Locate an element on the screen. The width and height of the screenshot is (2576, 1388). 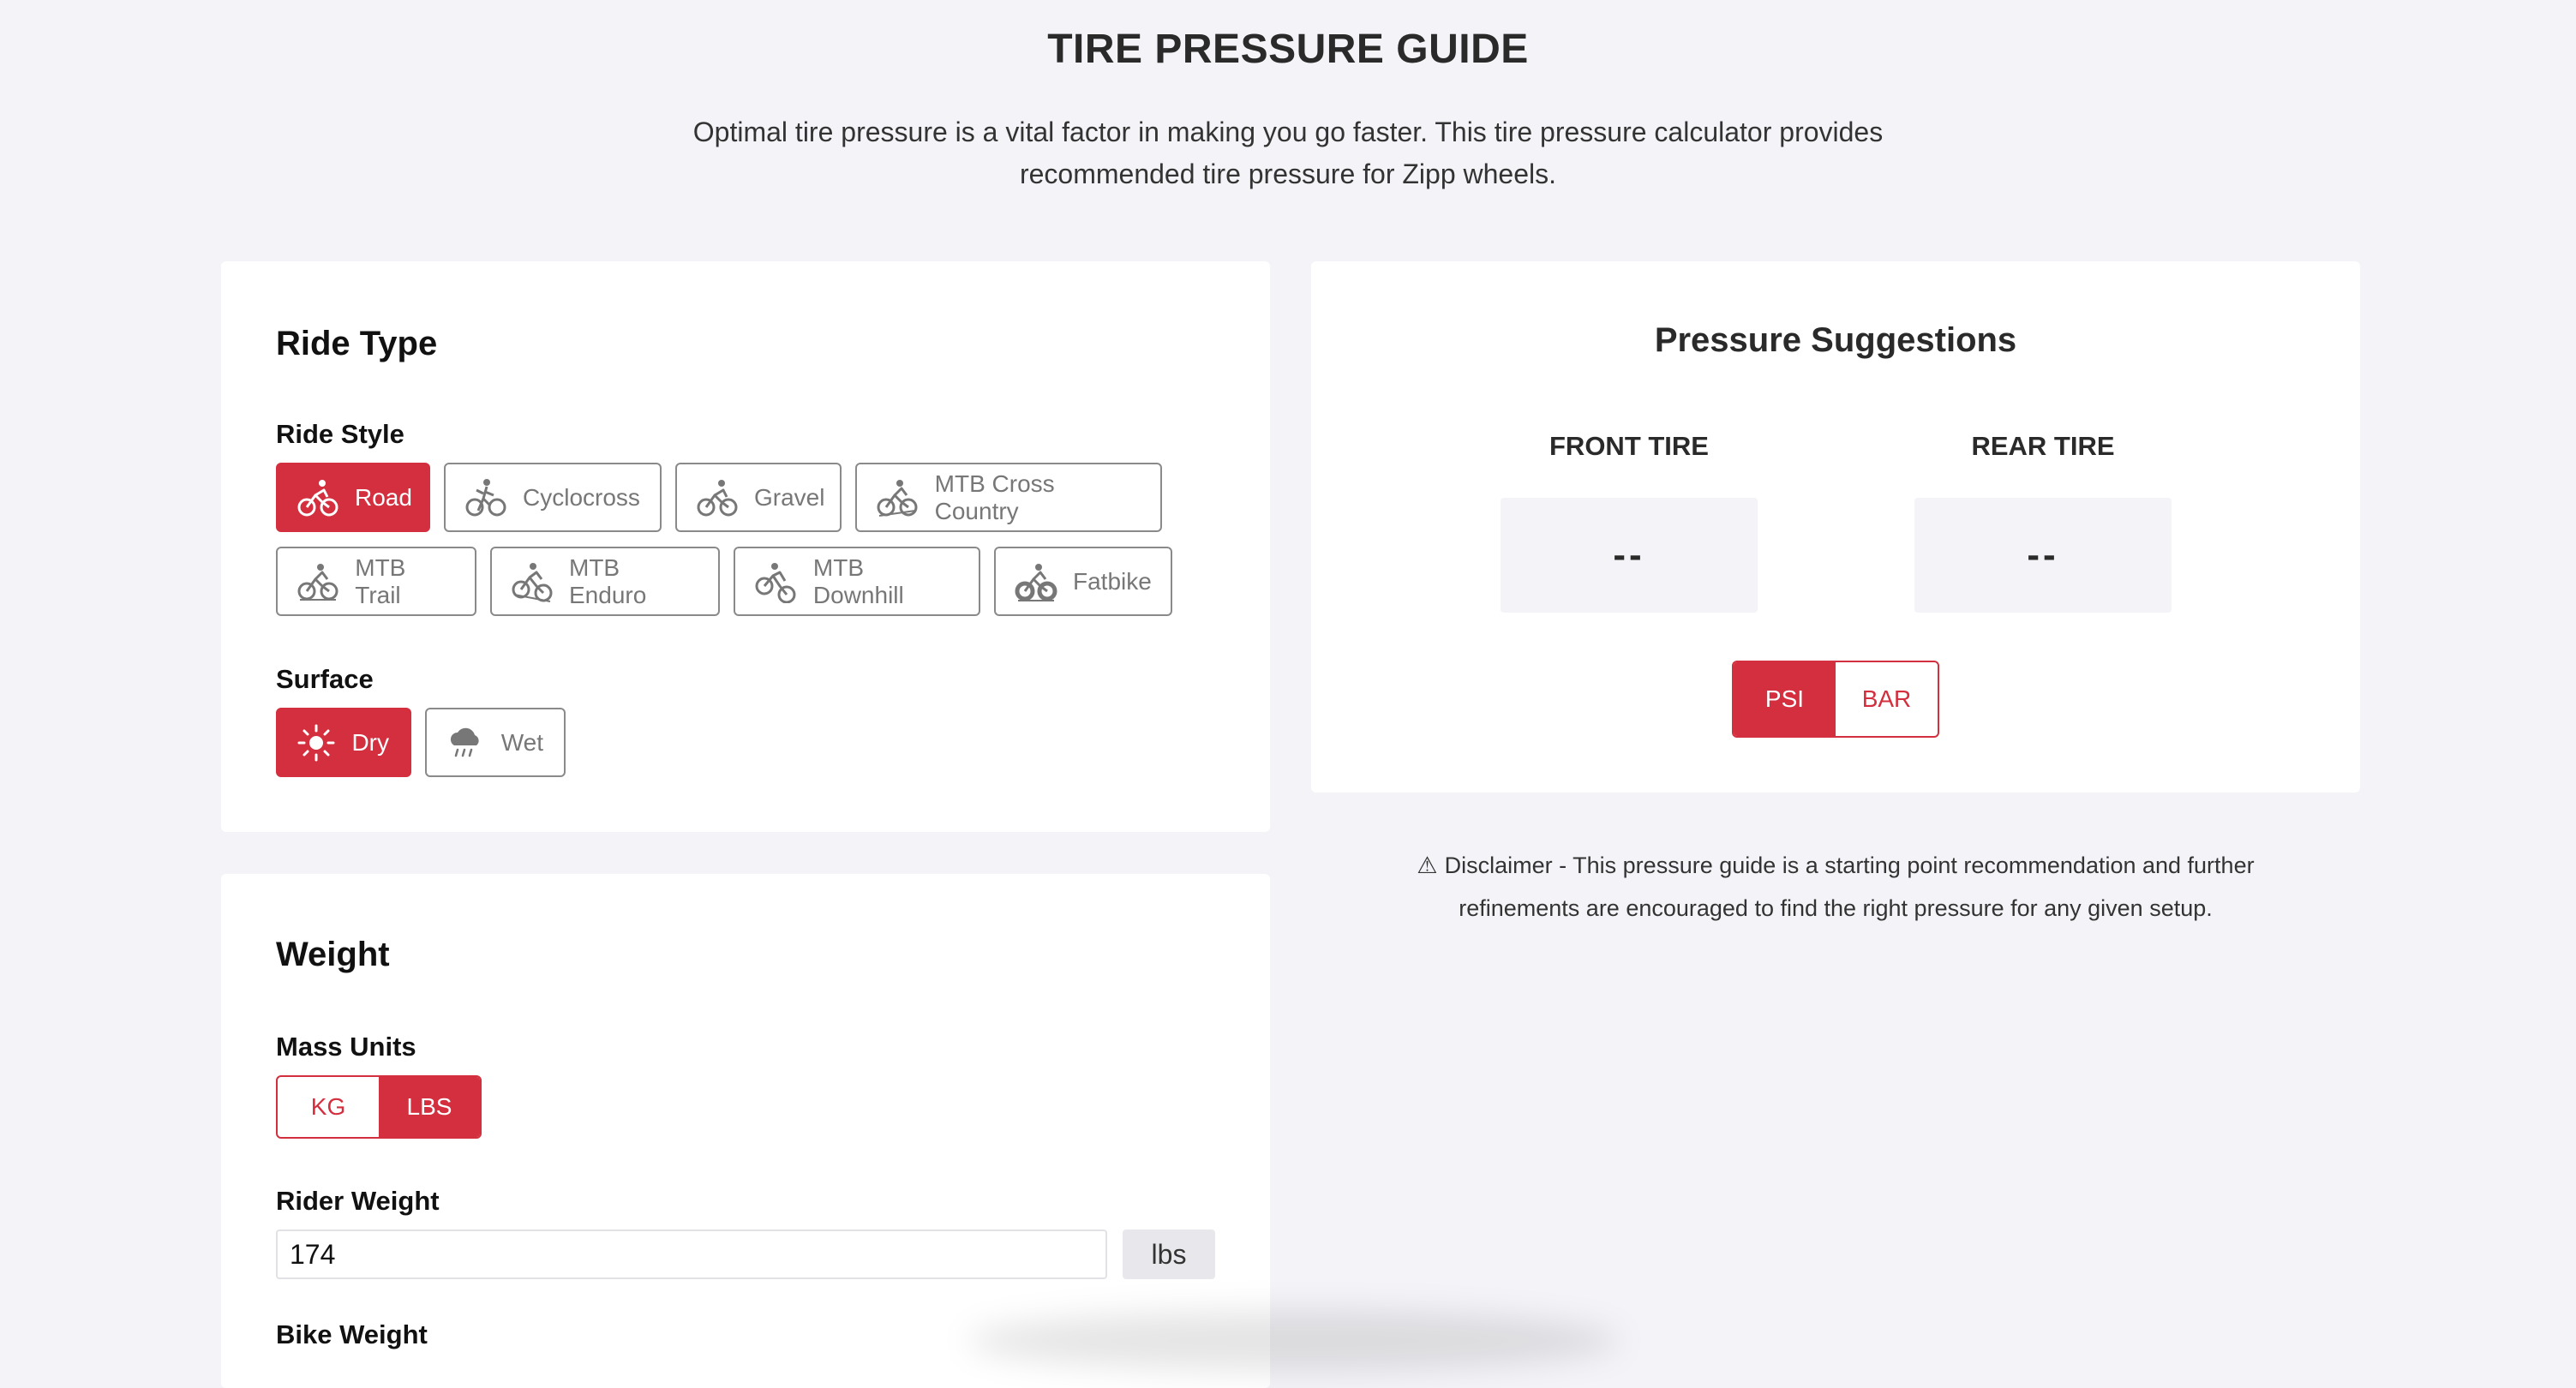
pressure-units-toggle: PSI BAR is located at coordinates (1835, 700).